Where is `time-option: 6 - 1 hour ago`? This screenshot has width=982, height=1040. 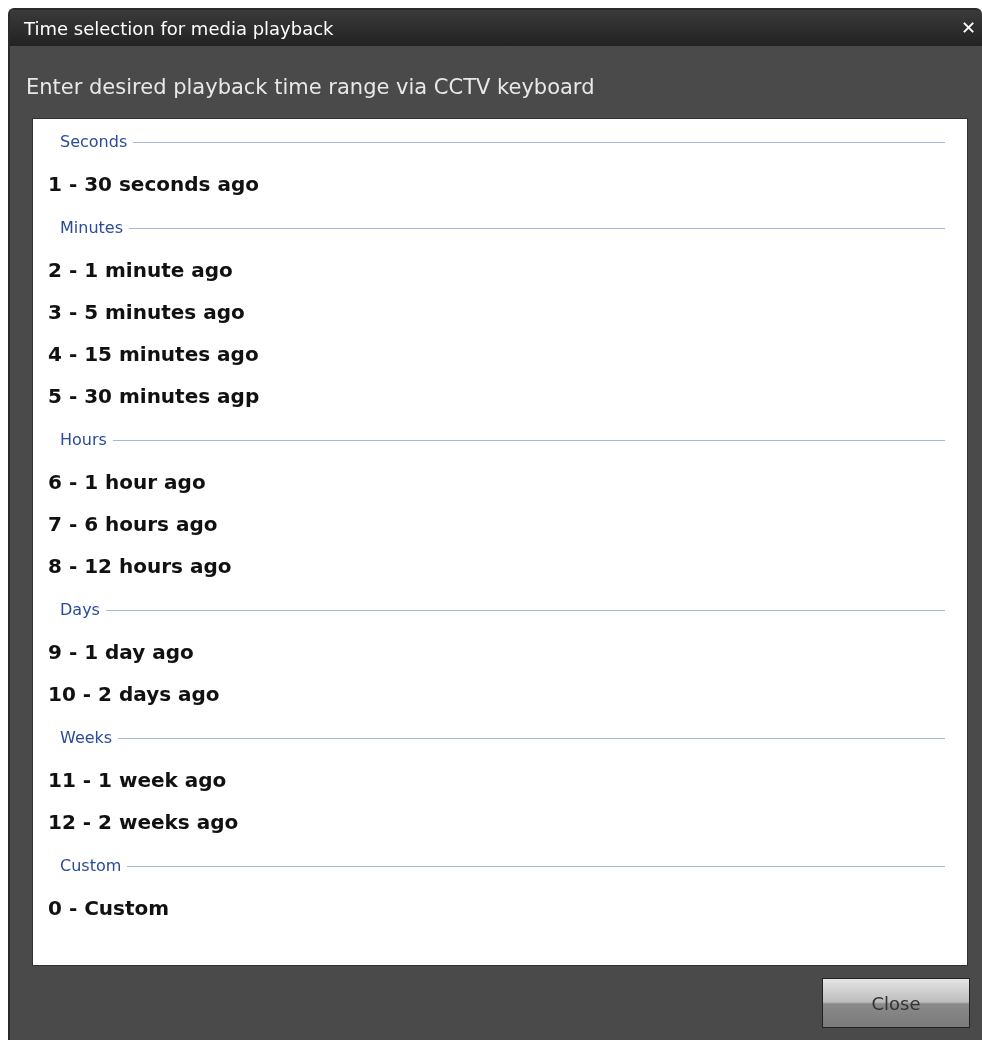 time-option: 6 - 1 hour ago is located at coordinates (127, 482).